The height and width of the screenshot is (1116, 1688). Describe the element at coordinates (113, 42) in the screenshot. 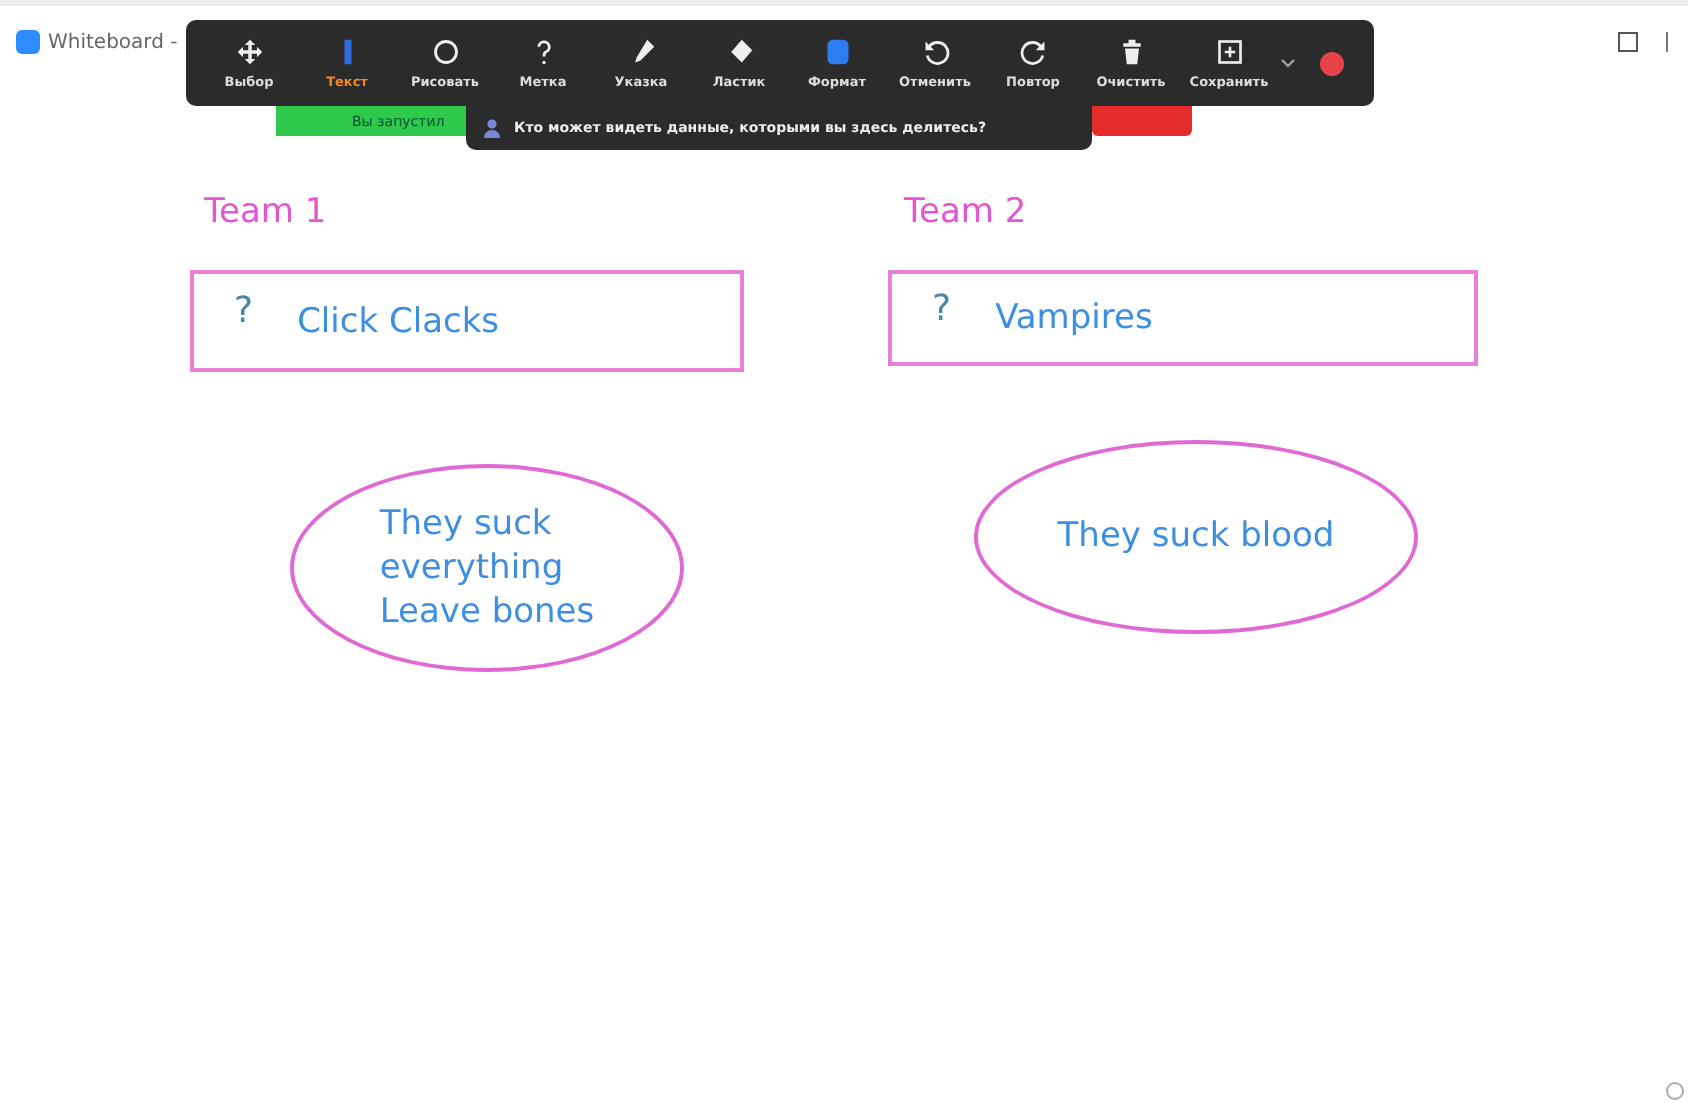

I see `window-title: Whiteboard -` at that location.